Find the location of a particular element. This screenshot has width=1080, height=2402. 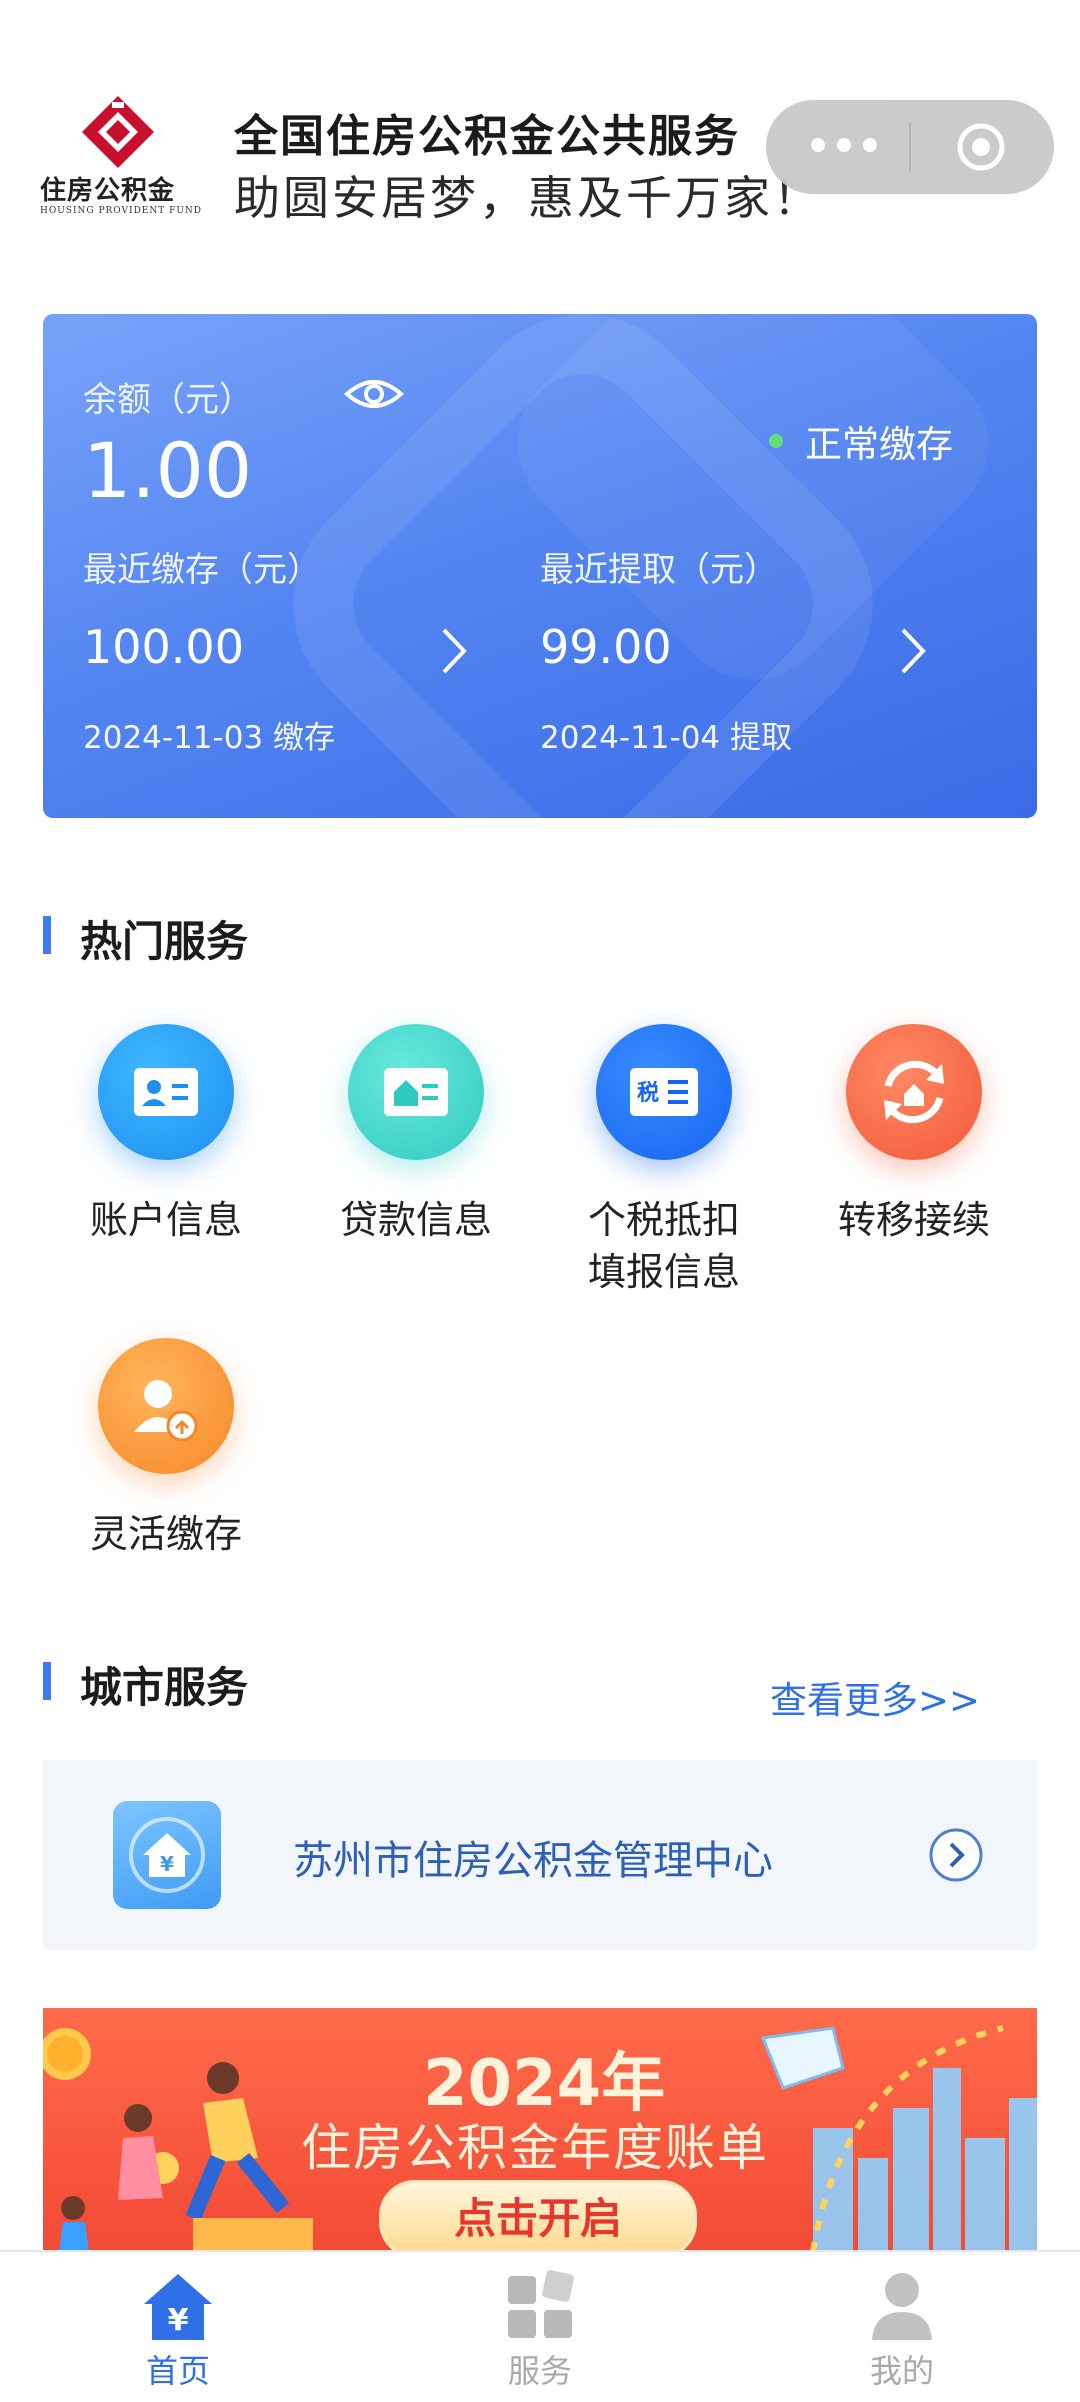

service-label-line1: 个税抵扣 is located at coordinates (663, 1220).